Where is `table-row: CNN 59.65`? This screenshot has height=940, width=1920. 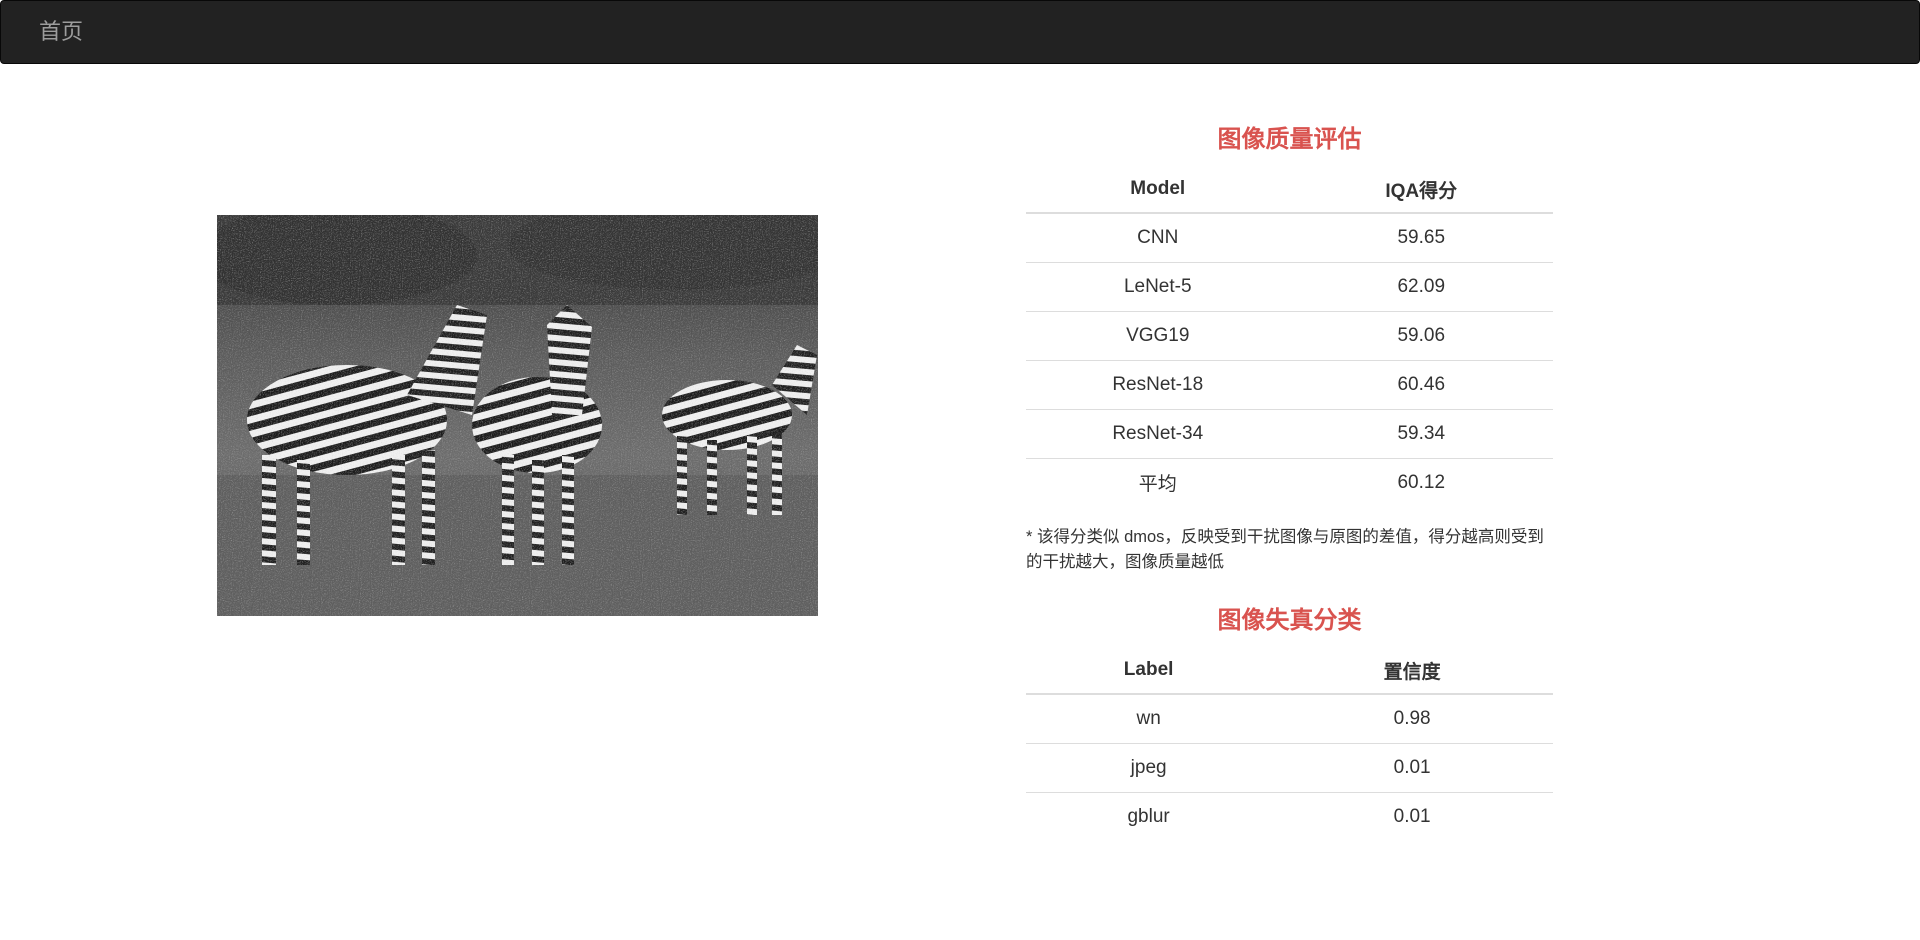 table-row: CNN 59.65 is located at coordinates (1289, 237).